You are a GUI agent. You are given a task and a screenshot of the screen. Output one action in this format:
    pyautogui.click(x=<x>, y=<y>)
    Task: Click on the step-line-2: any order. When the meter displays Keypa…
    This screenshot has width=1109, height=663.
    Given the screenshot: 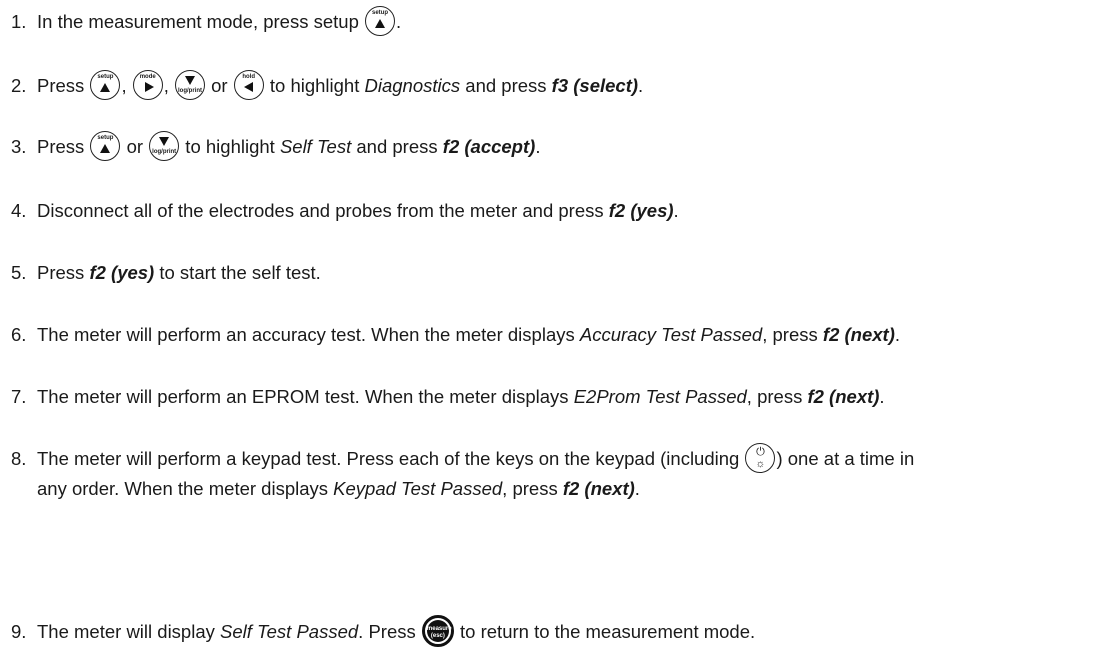 What is the action you would take?
    pyautogui.click(x=338, y=488)
    